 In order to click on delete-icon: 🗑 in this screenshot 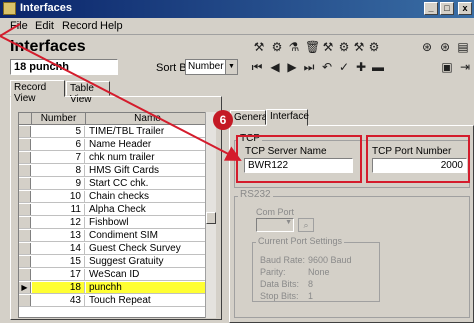, I will do `click(312, 47)`.